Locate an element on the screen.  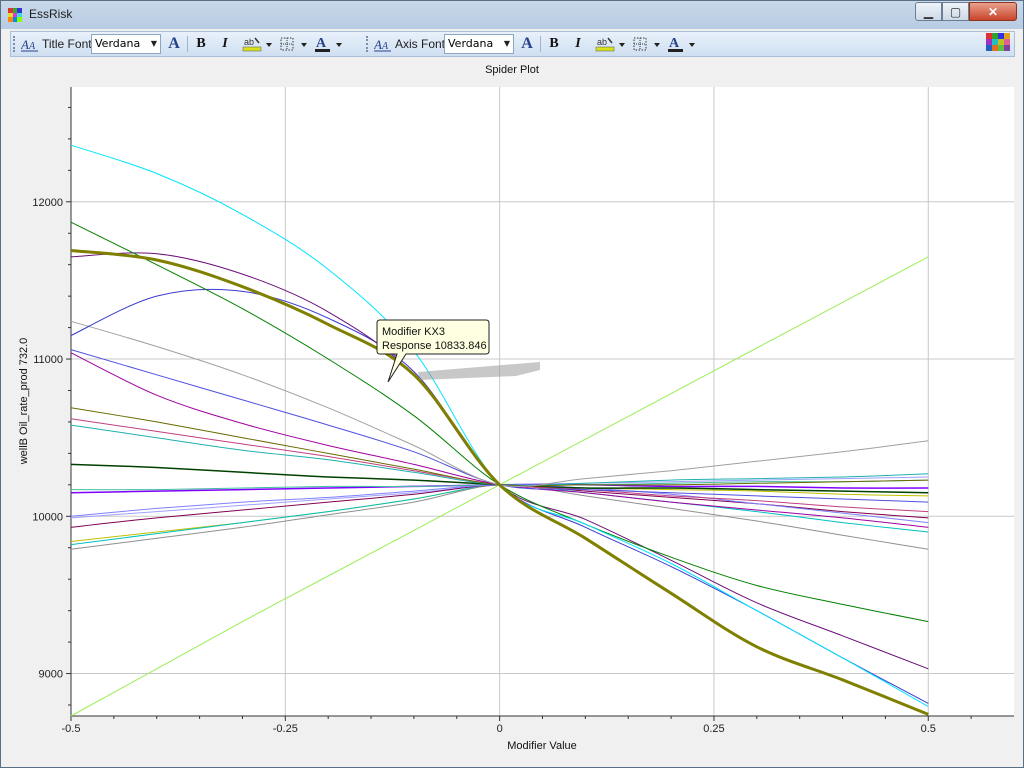
x-tick-label: -0.25 is located at coordinates (285, 729).